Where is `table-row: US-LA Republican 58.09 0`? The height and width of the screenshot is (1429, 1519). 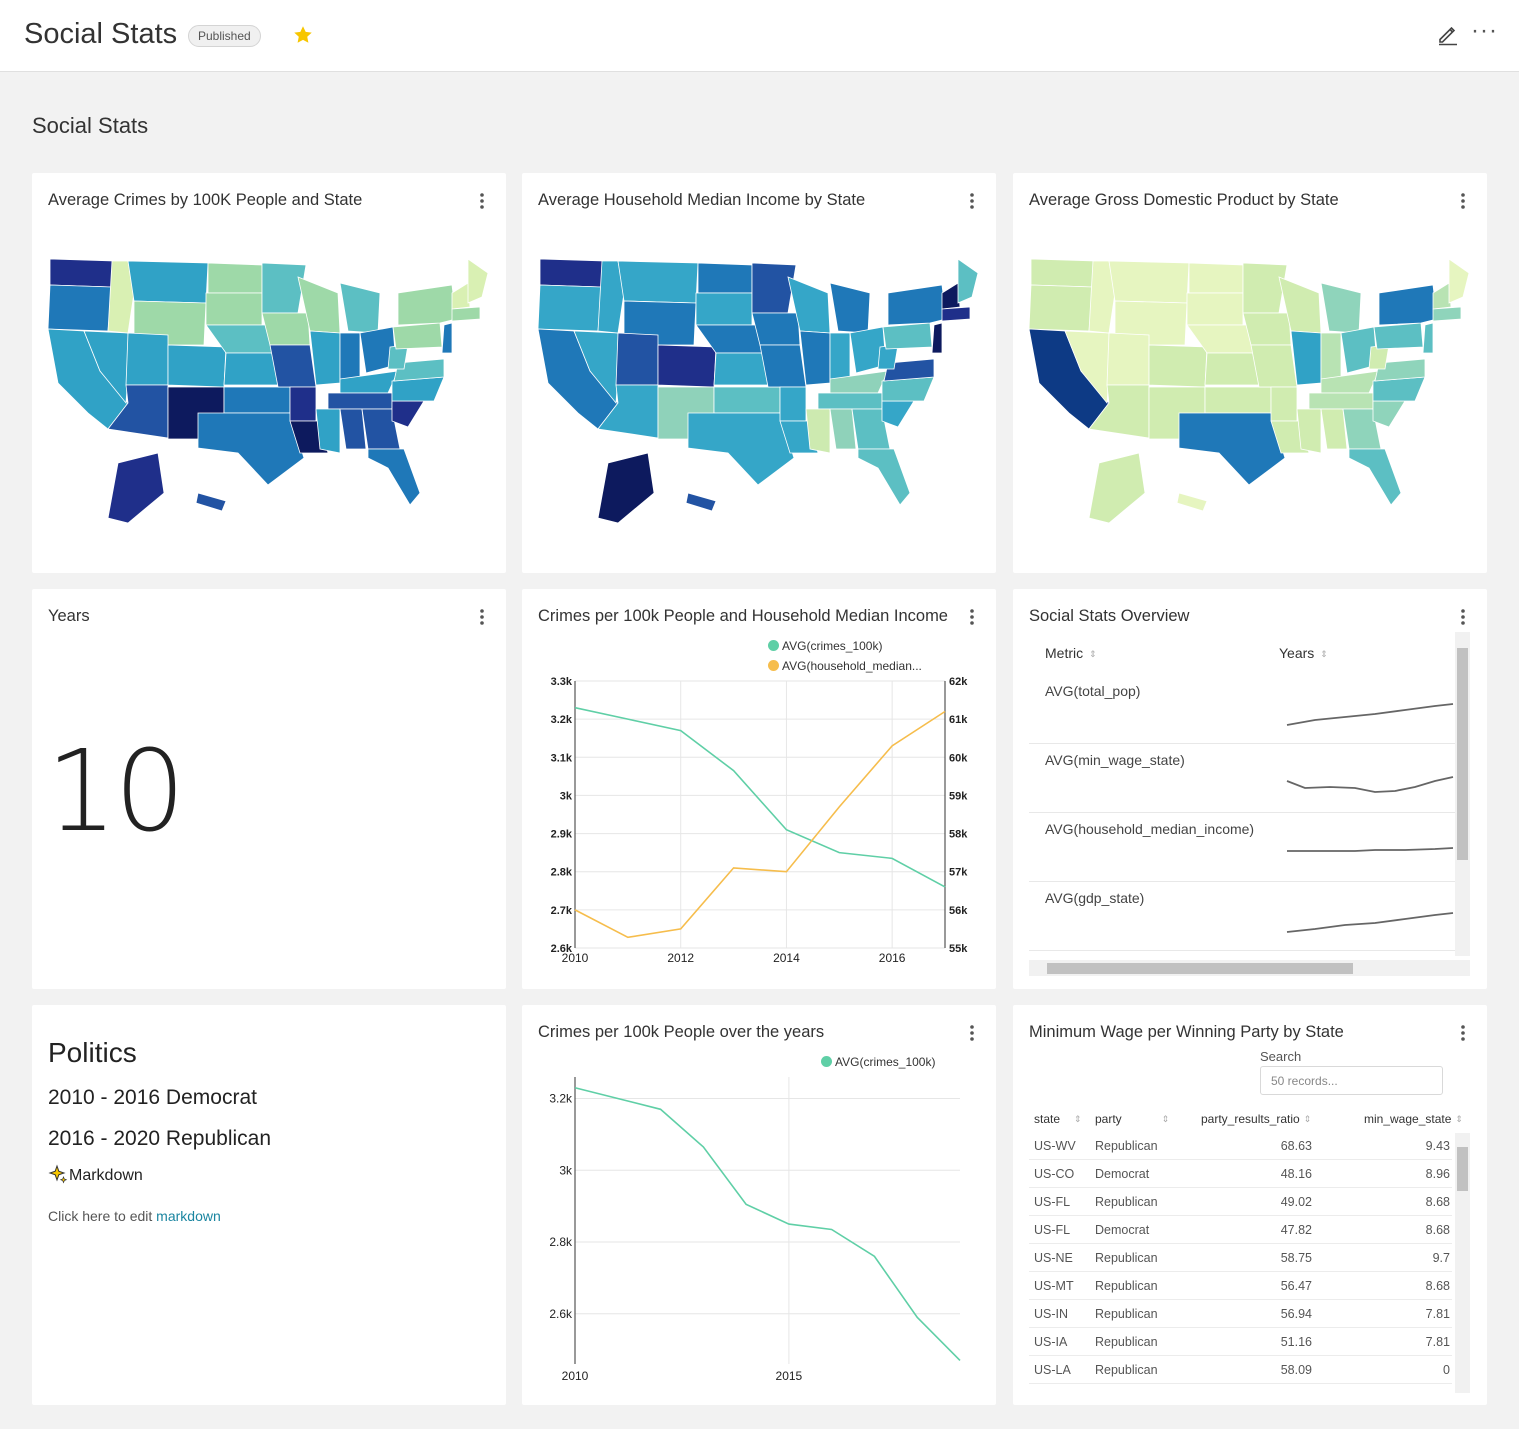 table-row: US-LA Republican 58.09 0 is located at coordinates (1240, 1370).